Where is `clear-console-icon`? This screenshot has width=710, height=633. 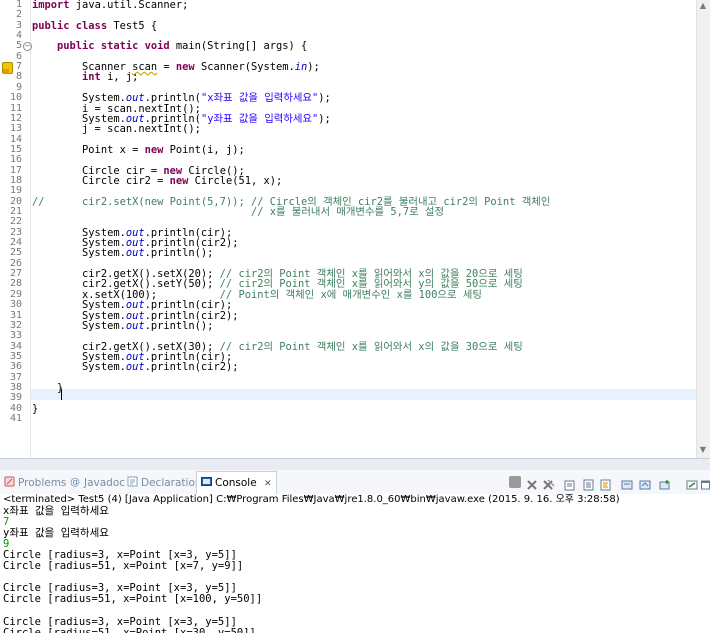
clear-console-icon is located at coordinates (570, 483).